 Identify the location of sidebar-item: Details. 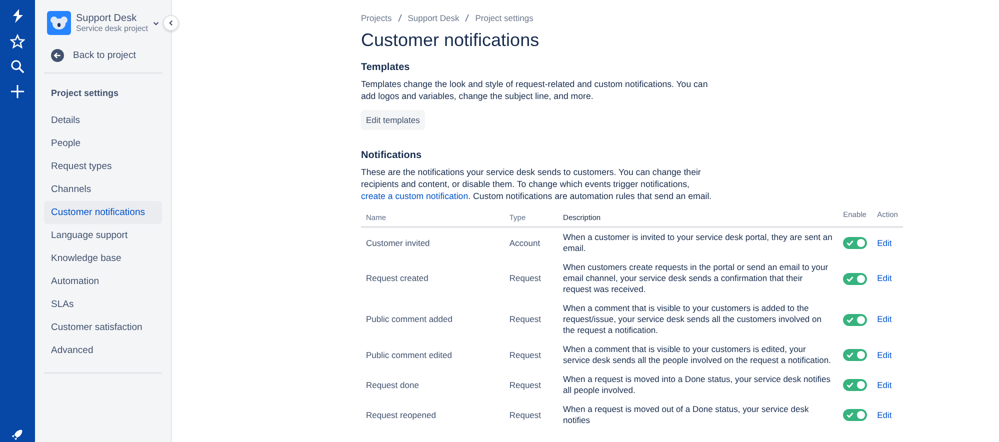
(103, 120).